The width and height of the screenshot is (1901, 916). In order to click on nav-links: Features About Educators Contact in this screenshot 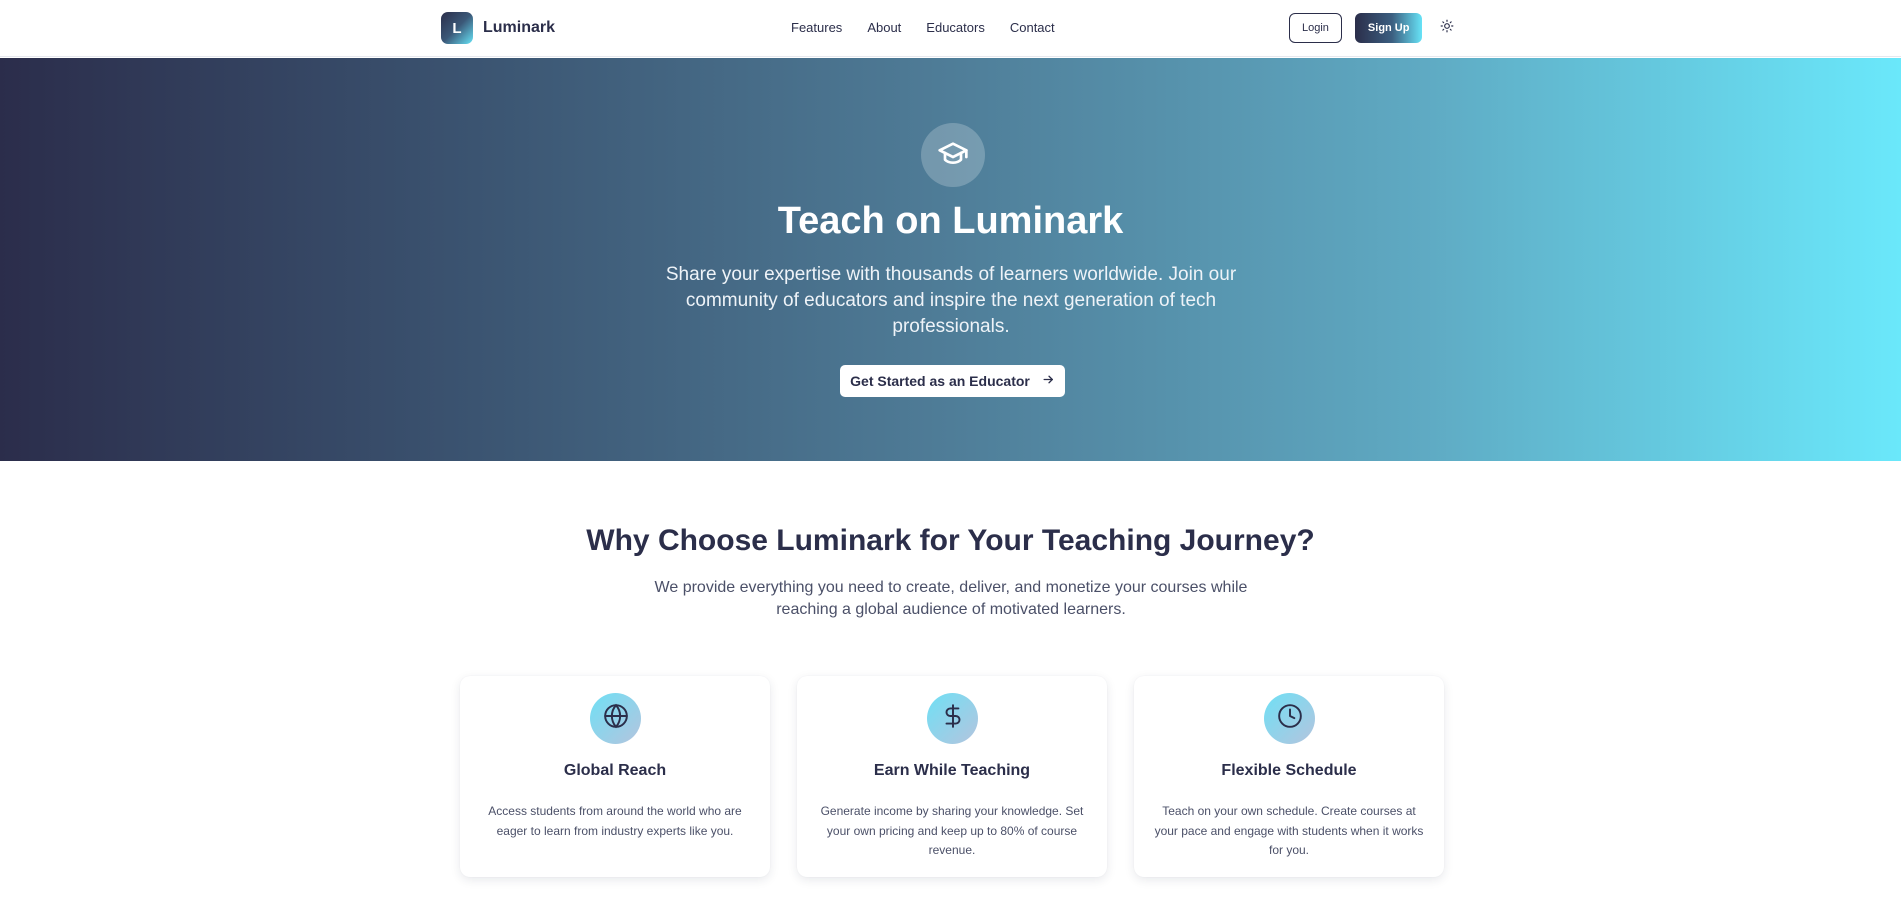, I will do `click(923, 27)`.